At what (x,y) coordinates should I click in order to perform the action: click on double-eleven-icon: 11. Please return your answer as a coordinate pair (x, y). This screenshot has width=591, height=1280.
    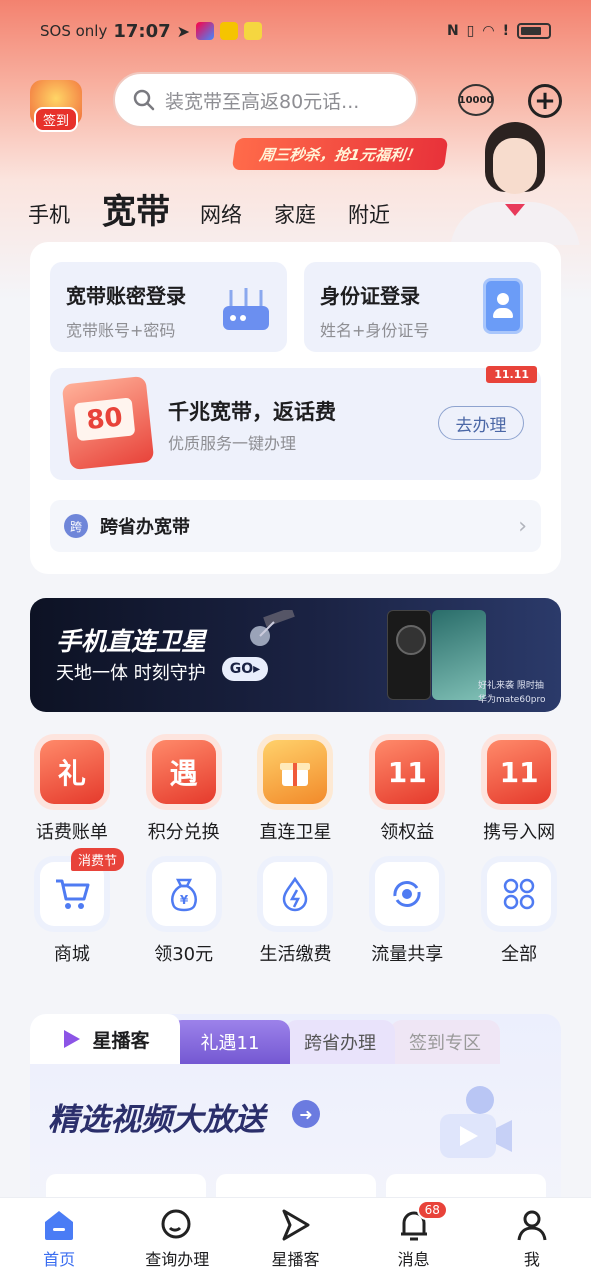
    Looking at the image, I should click on (407, 772).